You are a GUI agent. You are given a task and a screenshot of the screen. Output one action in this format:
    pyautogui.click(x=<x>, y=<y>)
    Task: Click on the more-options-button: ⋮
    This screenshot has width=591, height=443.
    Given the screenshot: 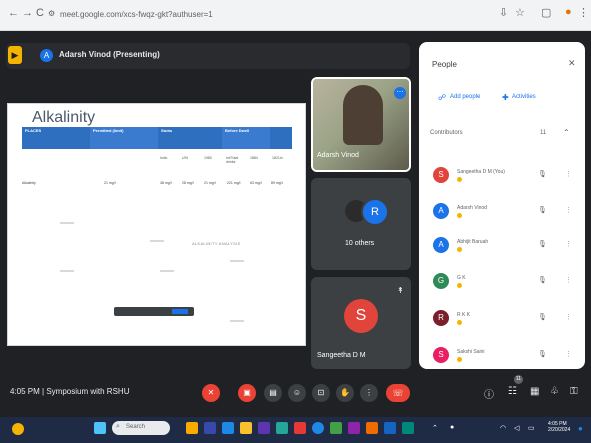 What is the action you would take?
    pyautogui.click(x=369, y=393)
    